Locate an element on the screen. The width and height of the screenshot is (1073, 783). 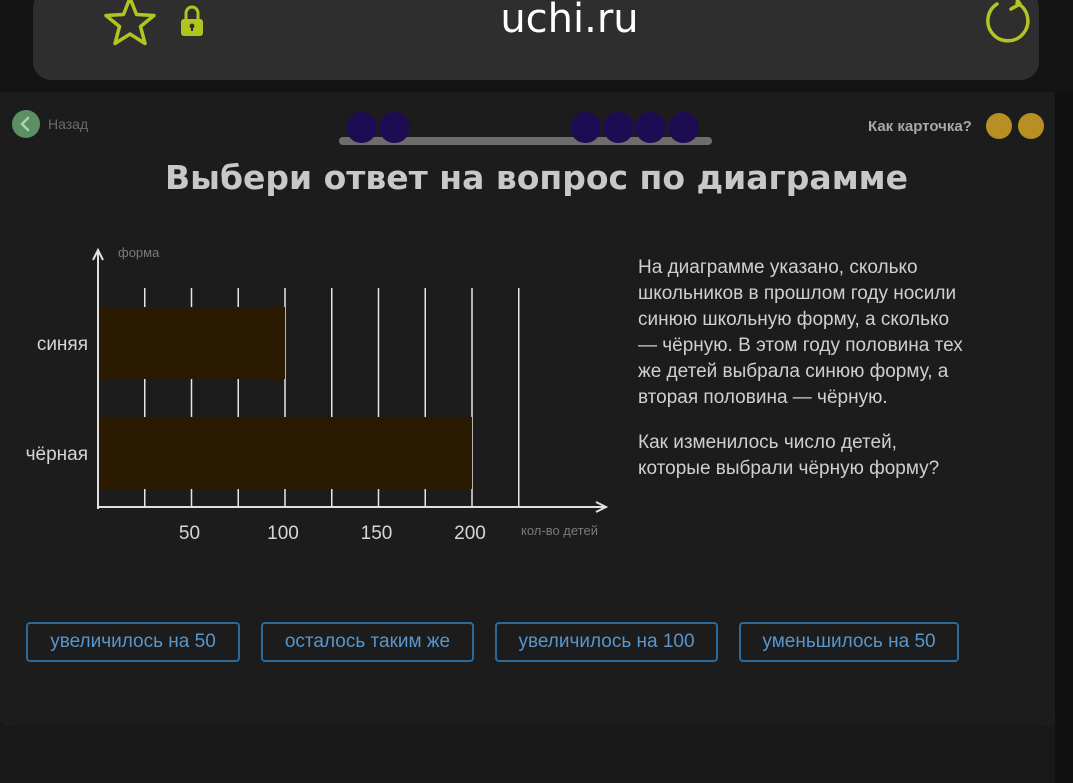
back-button: Назад is located at coordinates (50, 124).